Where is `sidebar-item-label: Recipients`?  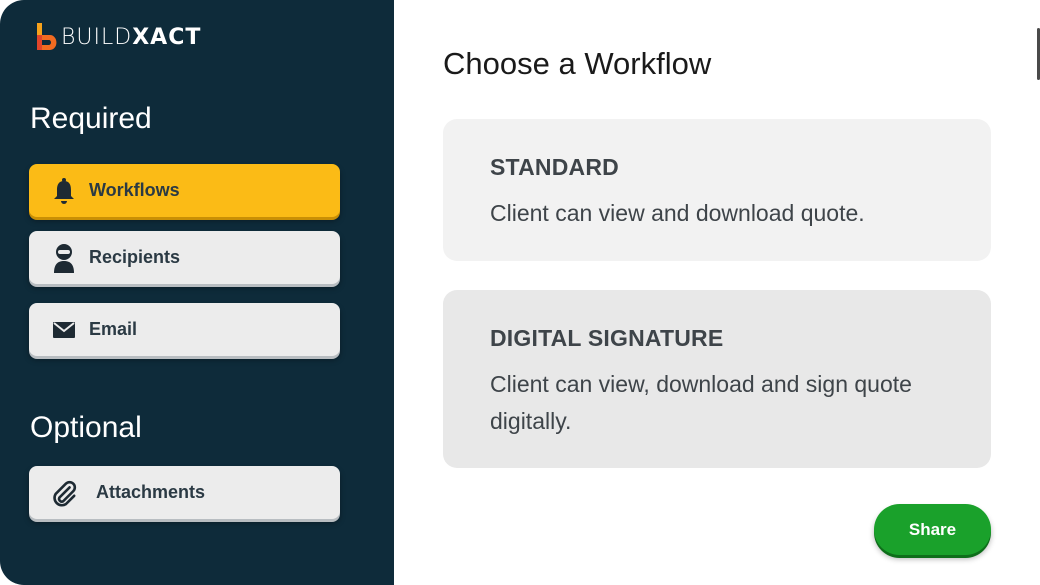
sidebar-item-label: Recipients is located at coordinates (135, 257).